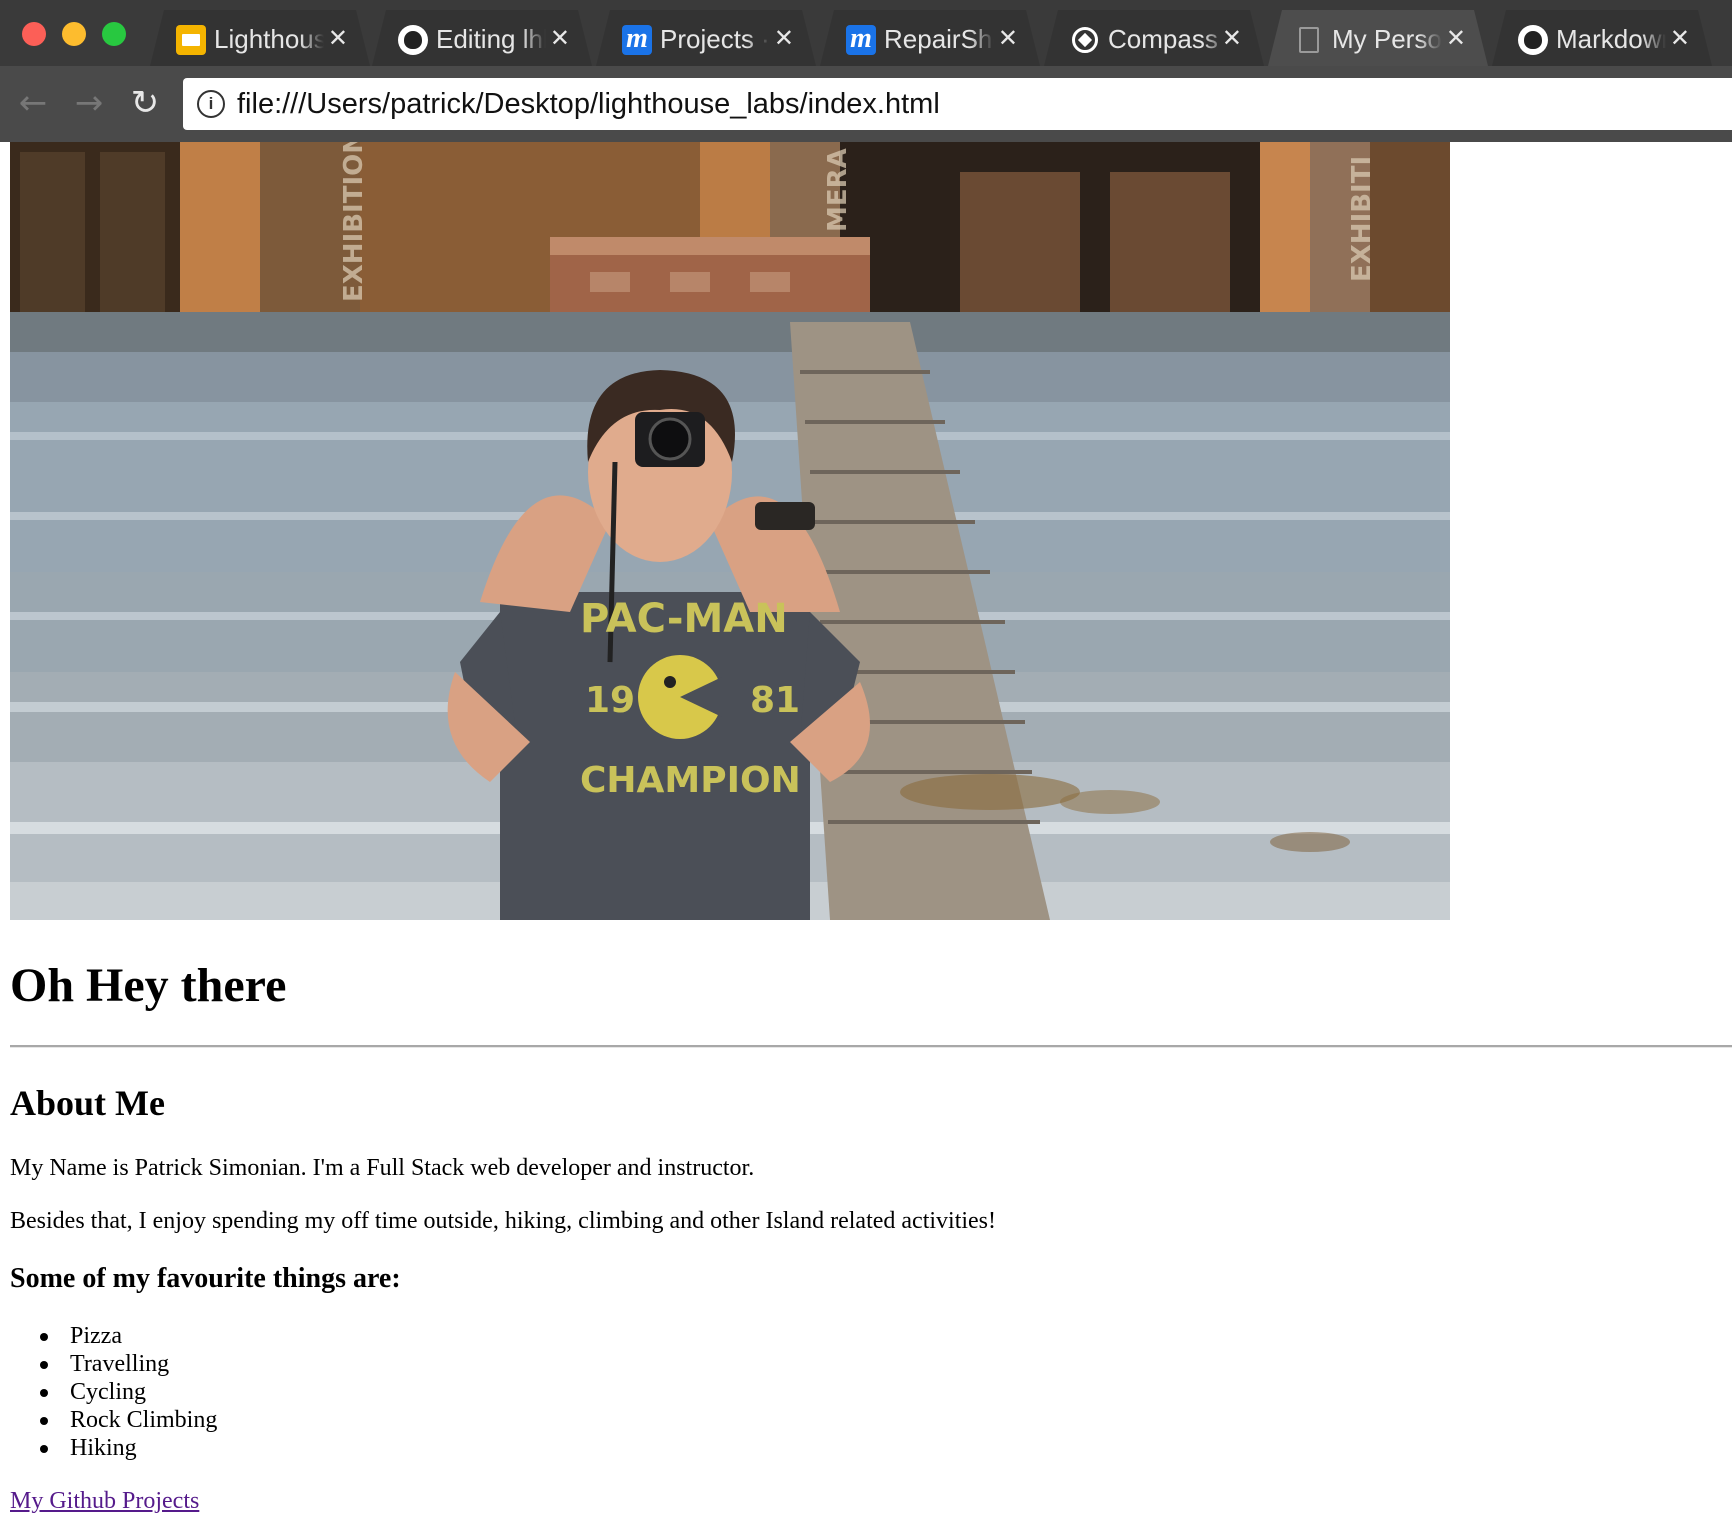 The width and height of the screenshot is (1732, 1516). What do you see at coordinates (684, 619) in the screenshot?
I see `shirt-text-pacman: PAC-MAN` at bounding box center [684, 619].